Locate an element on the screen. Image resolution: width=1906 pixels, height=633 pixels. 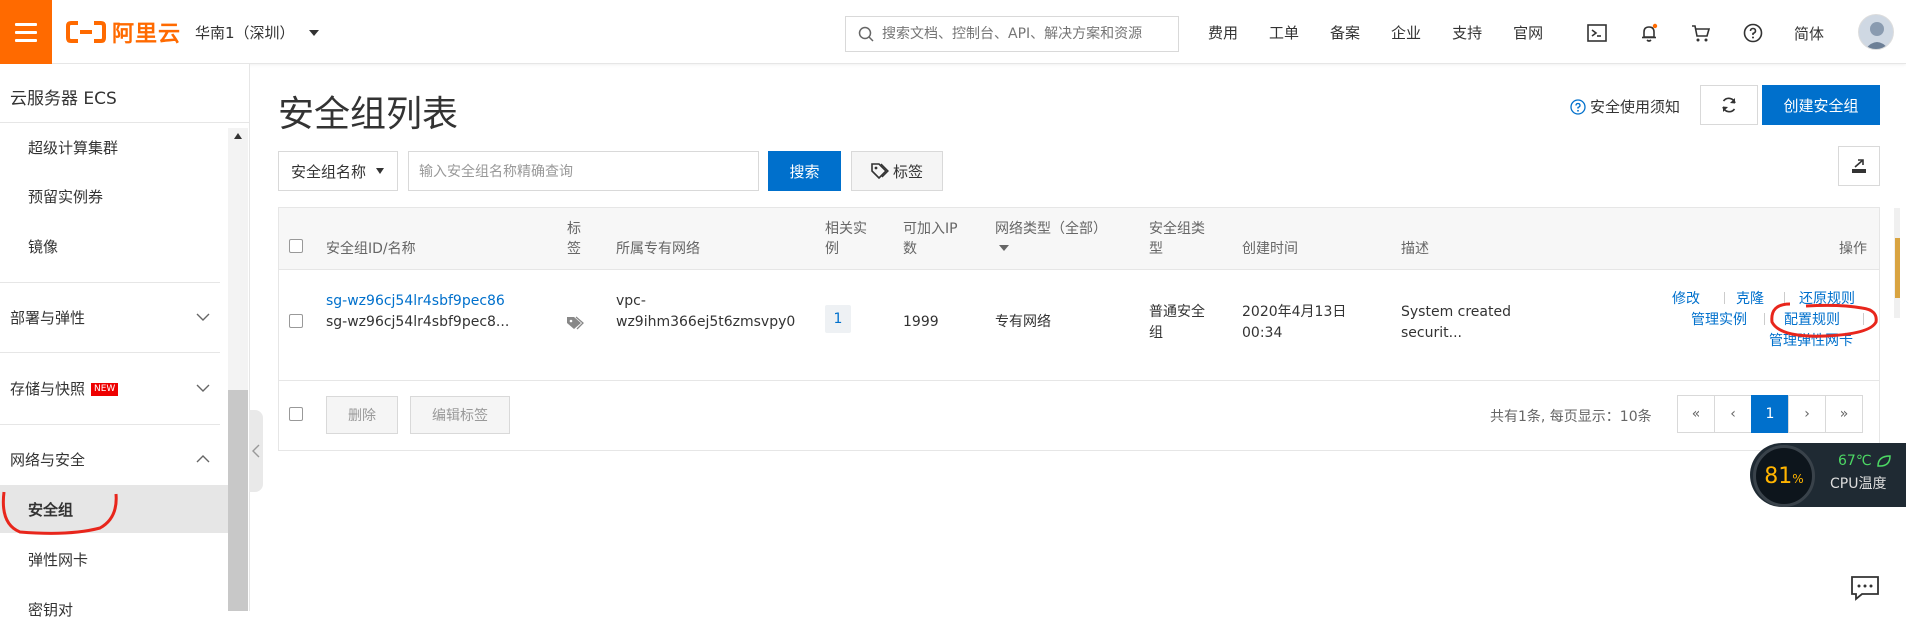
aliyun-logo: 阿里云 is located at coordinates (123, 32).